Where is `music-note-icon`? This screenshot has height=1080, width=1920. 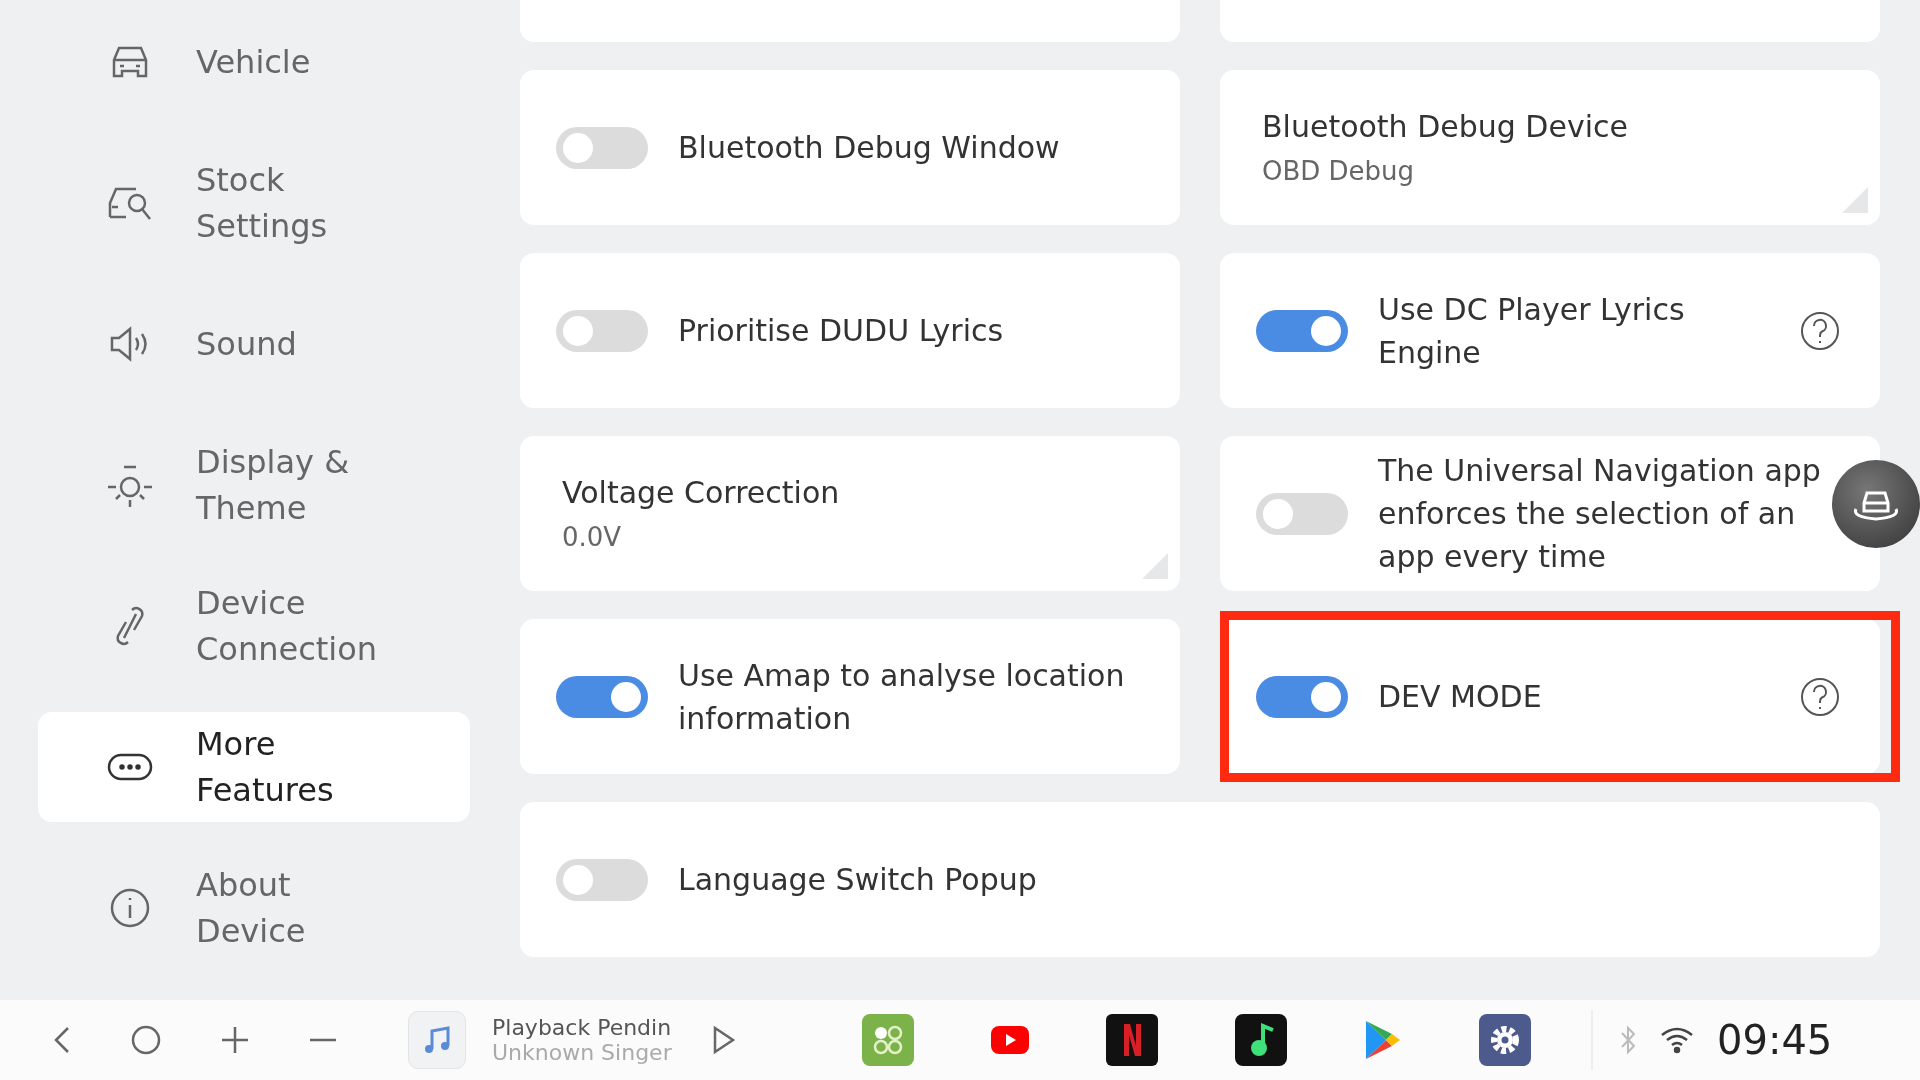
music-note-icon is located at coordinates (437, 1040).